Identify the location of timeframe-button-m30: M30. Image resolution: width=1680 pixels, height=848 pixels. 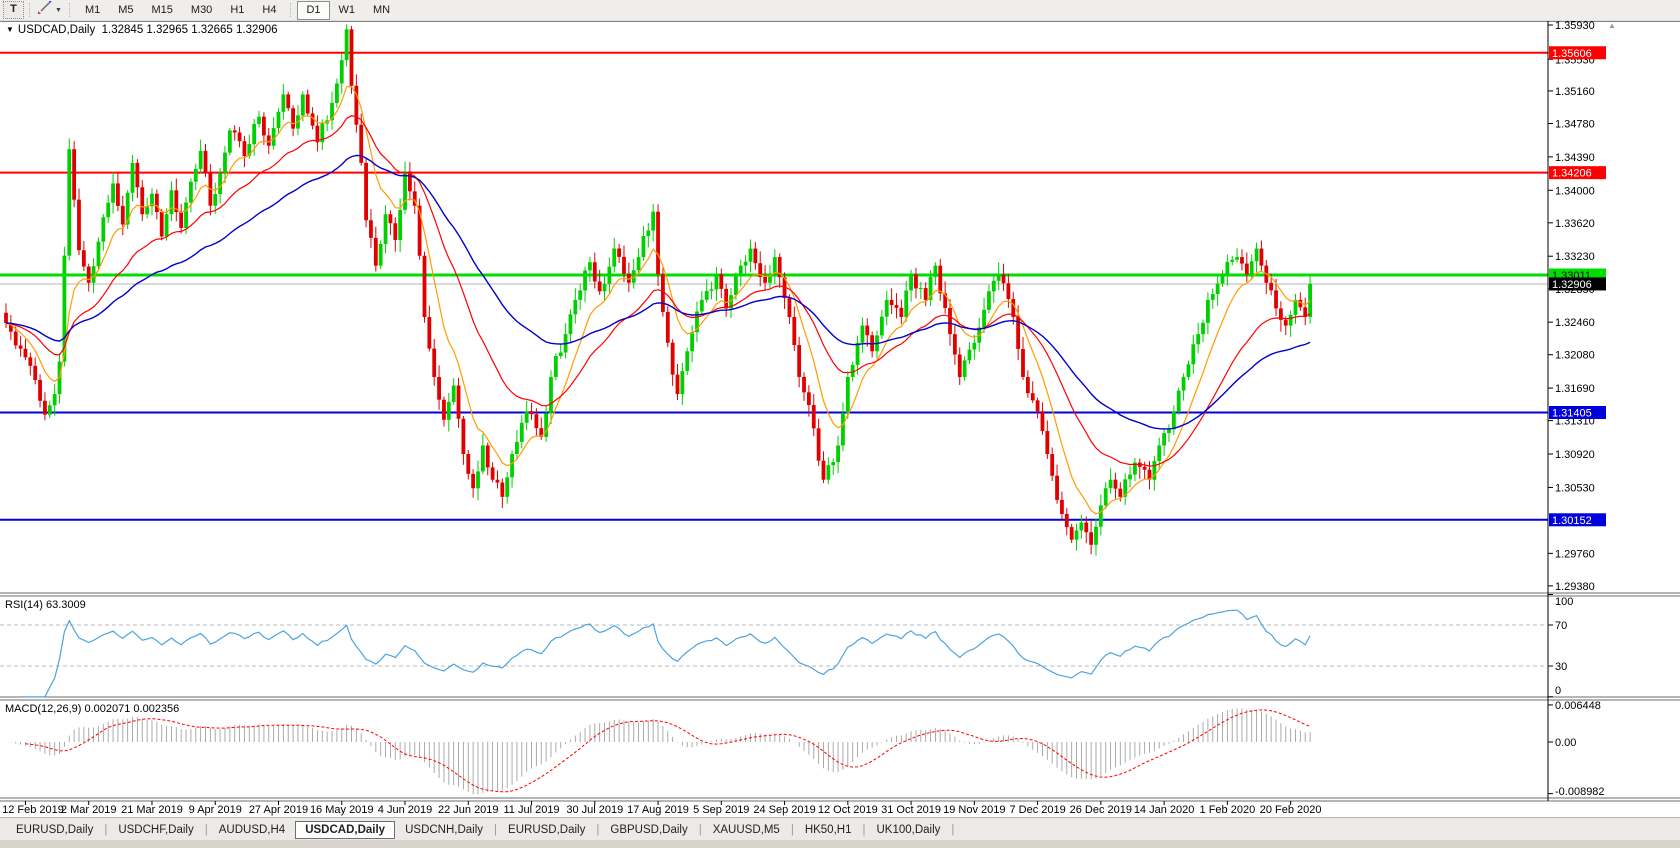
(201, 10).